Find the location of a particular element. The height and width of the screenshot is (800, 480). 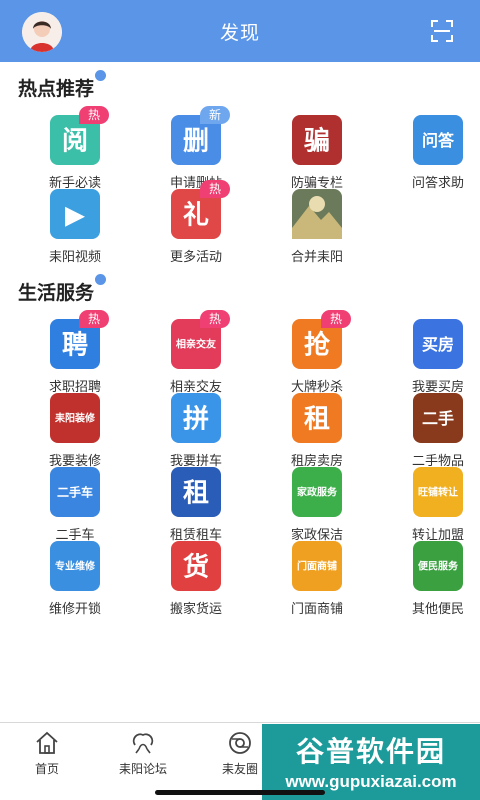

grid-item-housekeeping: 家政服务 家政保洁 is located at coordinates (317, 504).